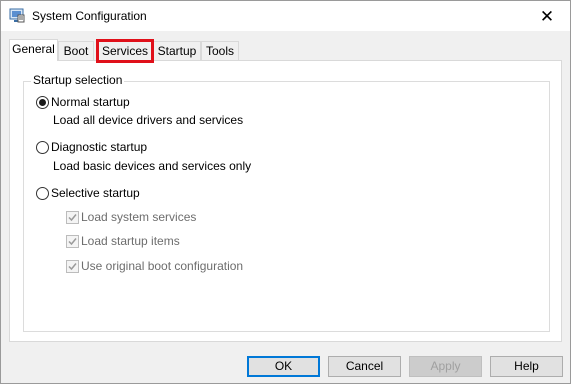  I want to click on diagnostic-startup-radio, so click(42, 147).